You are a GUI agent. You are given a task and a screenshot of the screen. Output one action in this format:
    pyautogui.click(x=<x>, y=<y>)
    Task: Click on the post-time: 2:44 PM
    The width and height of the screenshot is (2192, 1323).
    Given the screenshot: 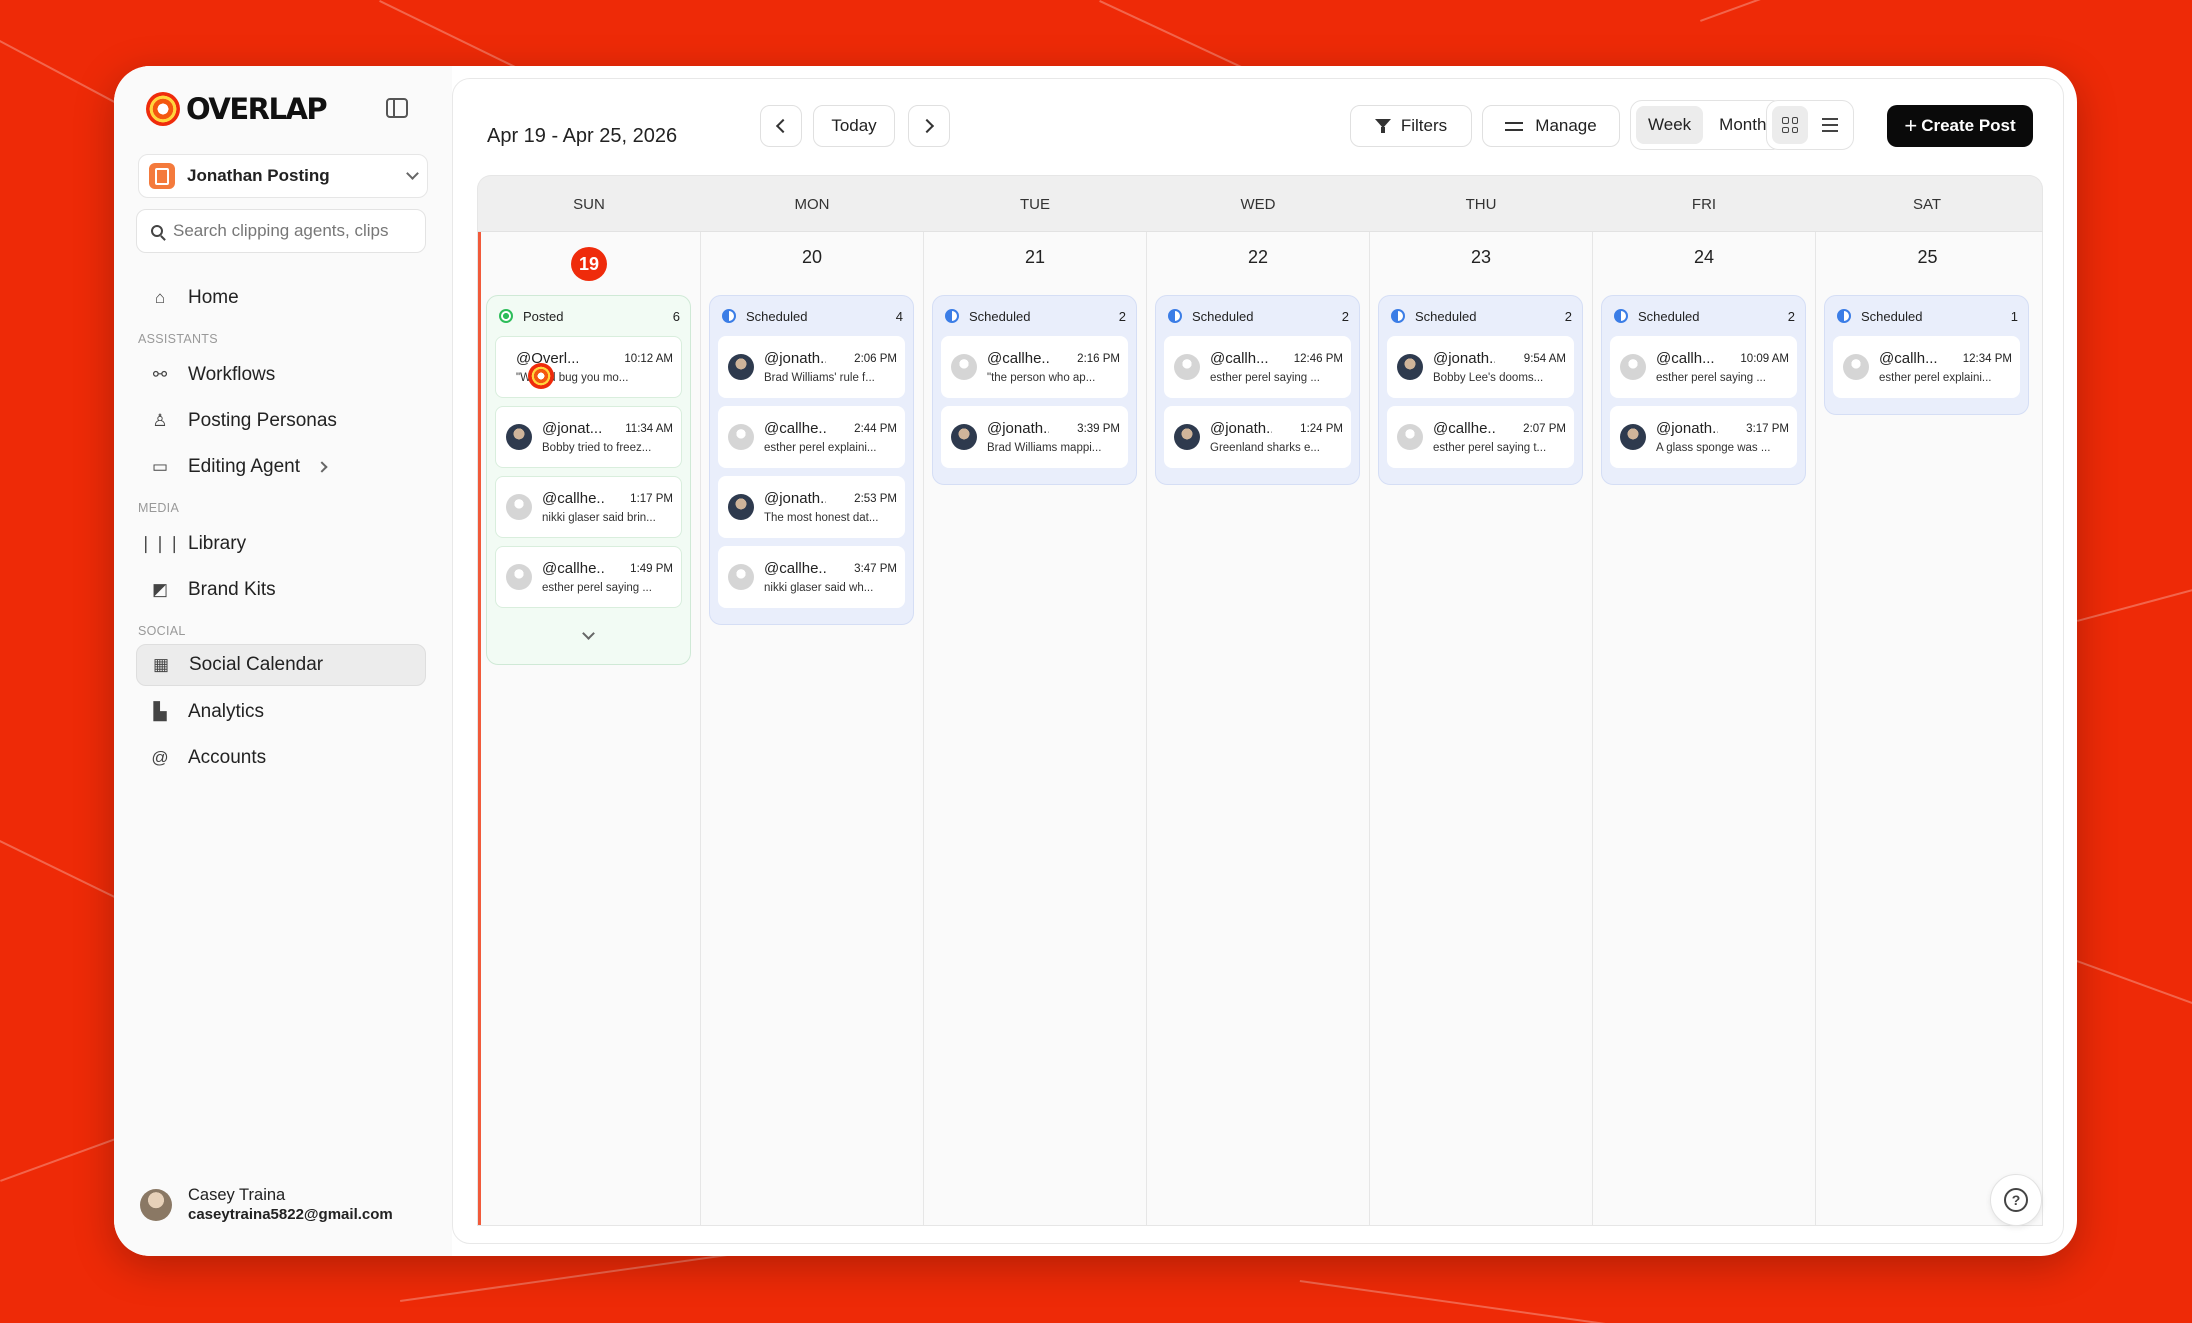 What is the action you would take?
    pyautogui.click(x=875, y=428)
    